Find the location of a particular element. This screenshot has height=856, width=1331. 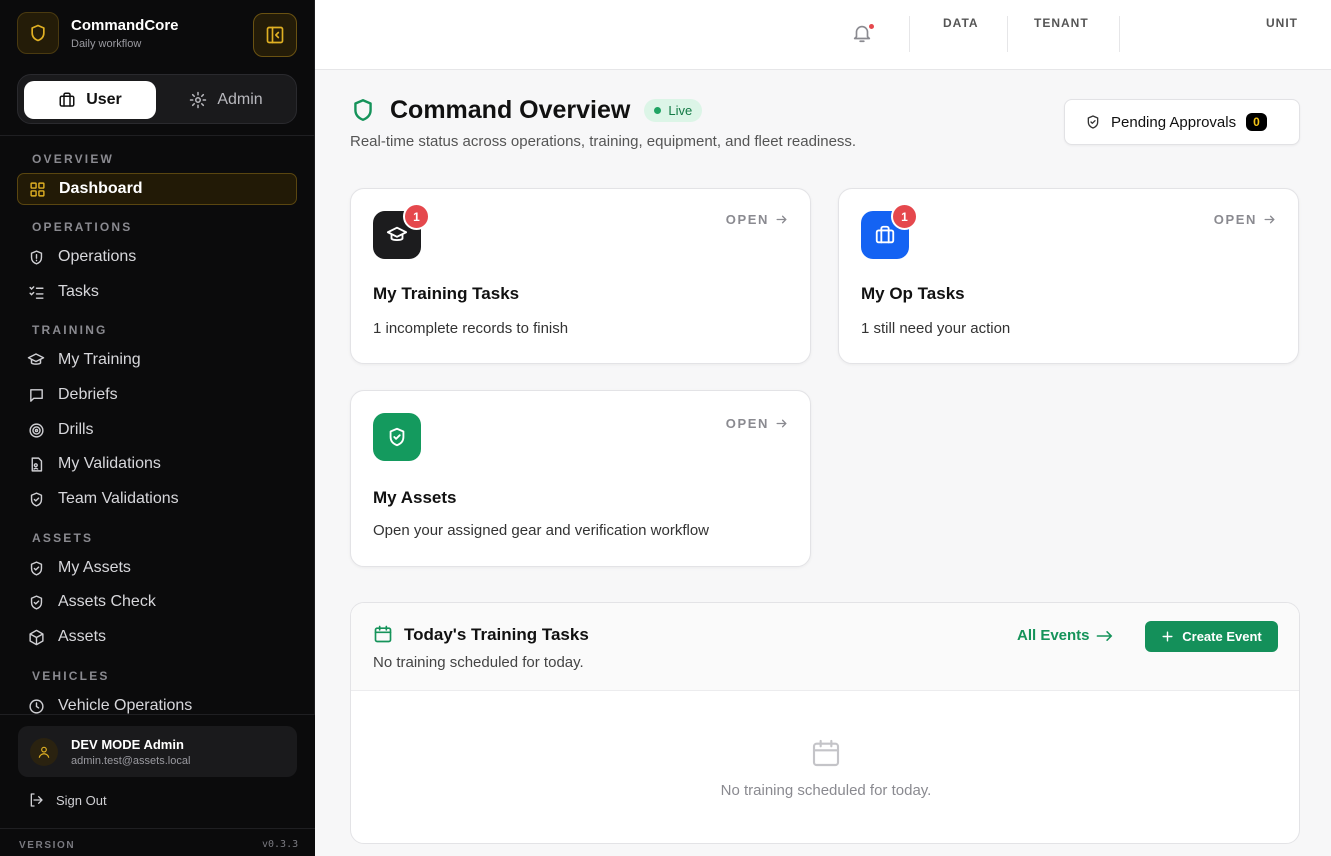

live-label: Live is located at coordinates (680, 110).